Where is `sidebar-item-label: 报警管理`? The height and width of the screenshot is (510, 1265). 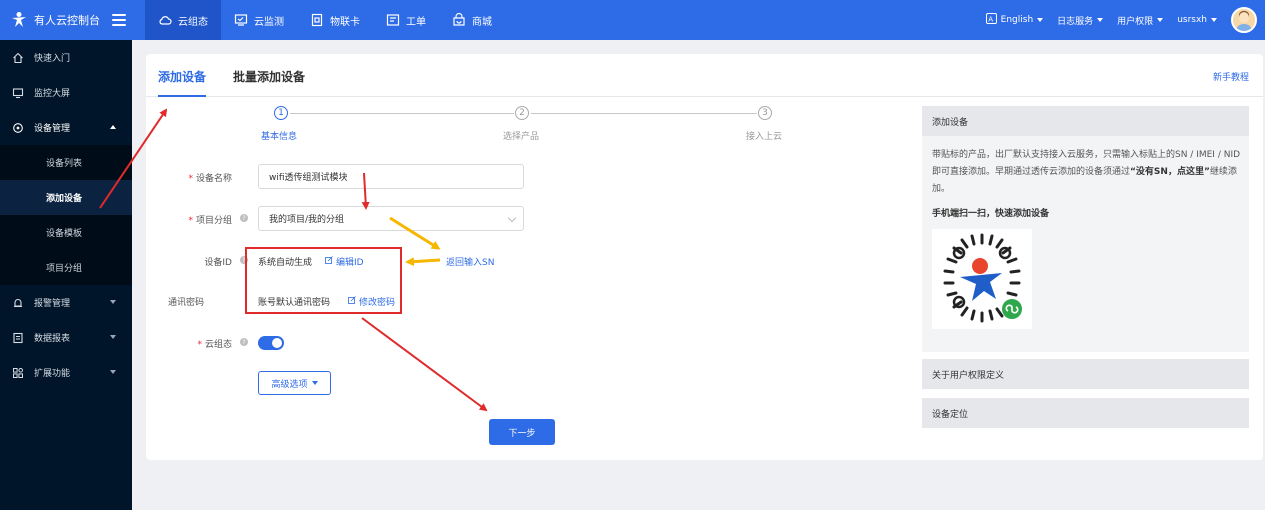 sidebar-item-label: 报警管理 is located at coordinates (52, 304).